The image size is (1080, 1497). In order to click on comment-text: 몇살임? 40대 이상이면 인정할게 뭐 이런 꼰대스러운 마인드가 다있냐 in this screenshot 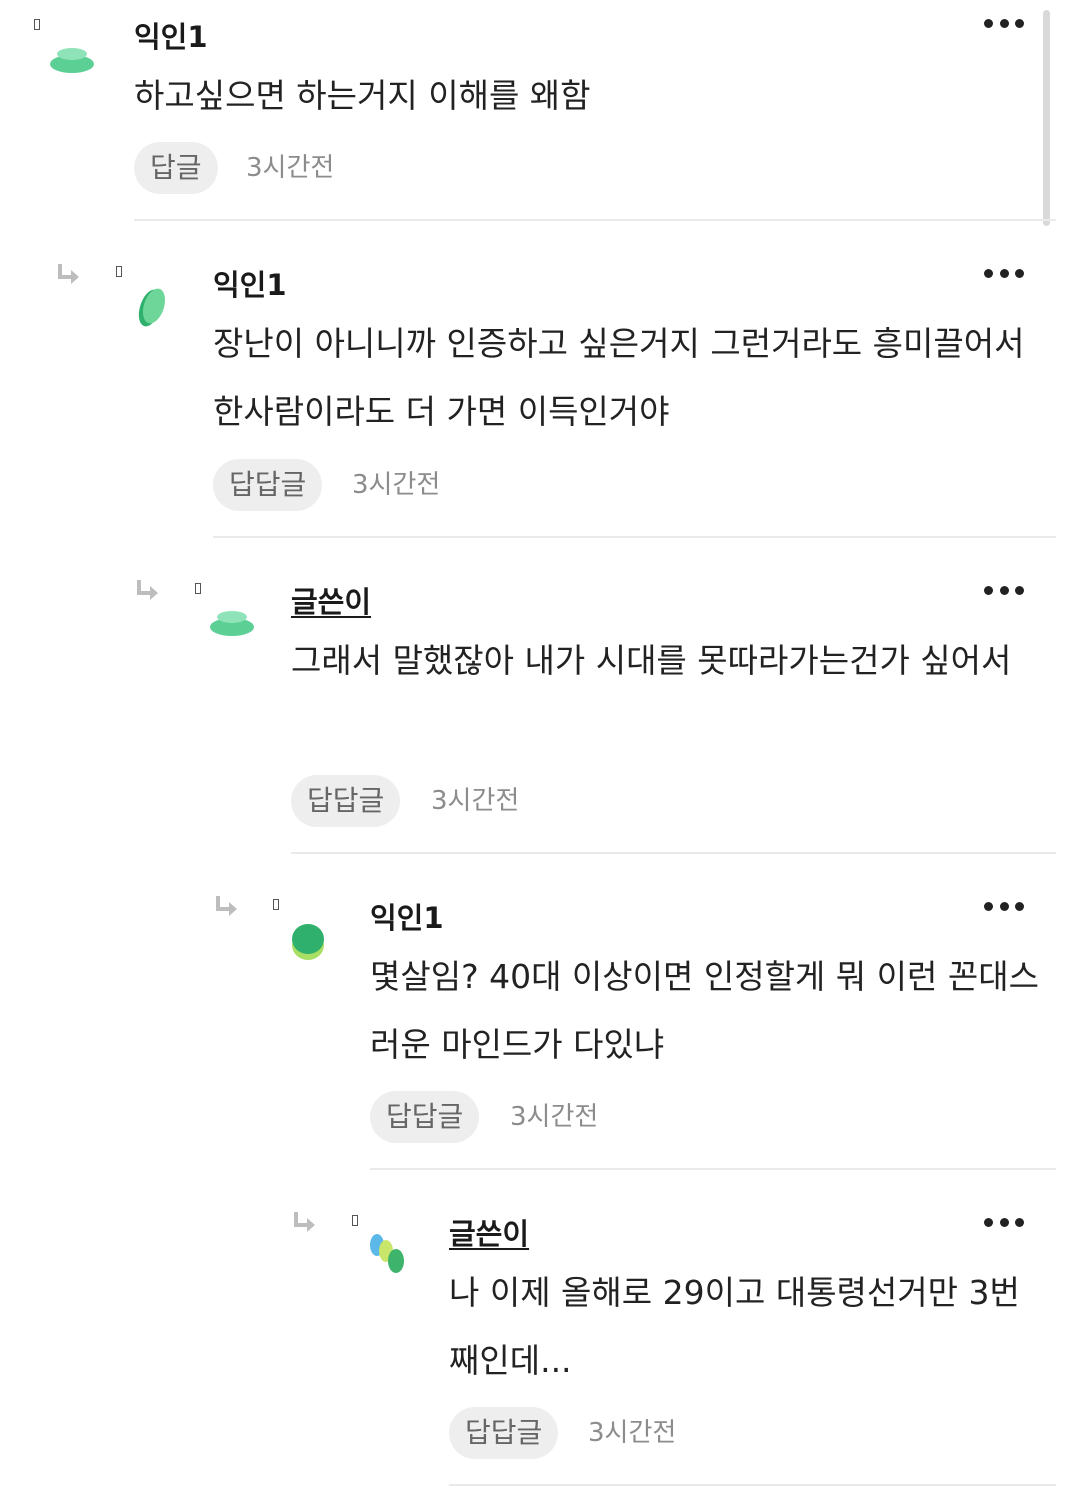, I will do `click(704, 1010)`.